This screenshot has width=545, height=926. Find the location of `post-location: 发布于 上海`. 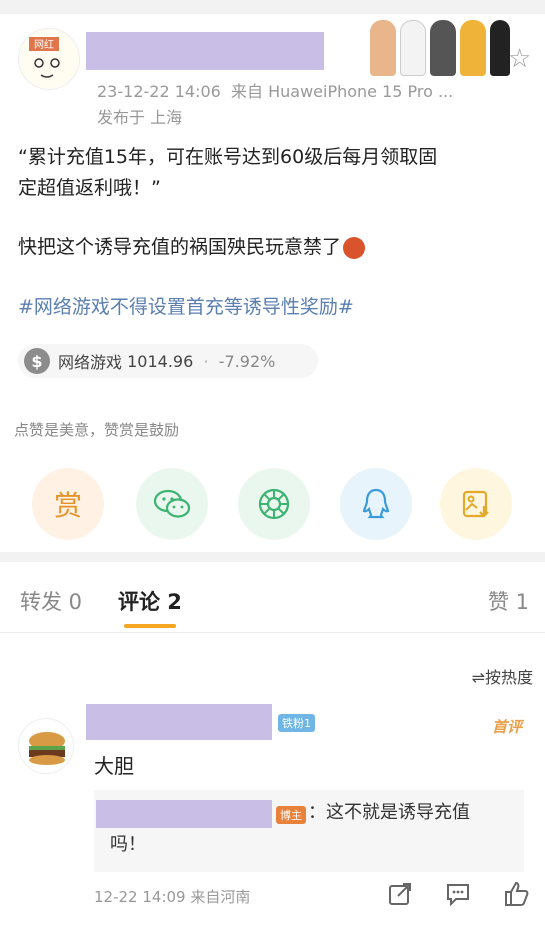

post-location: 发布于 上海 is located at coordinates (140, 117).